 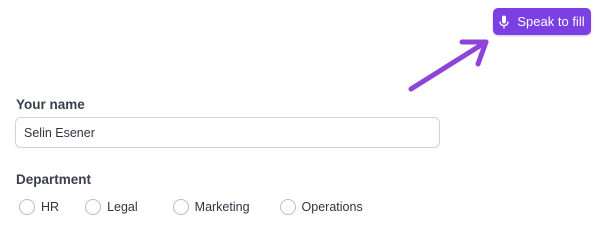 What do you see at coordinates (27, 207) in the screenshot?
I see `radio-button-hr` at bounding box center [27, 207].